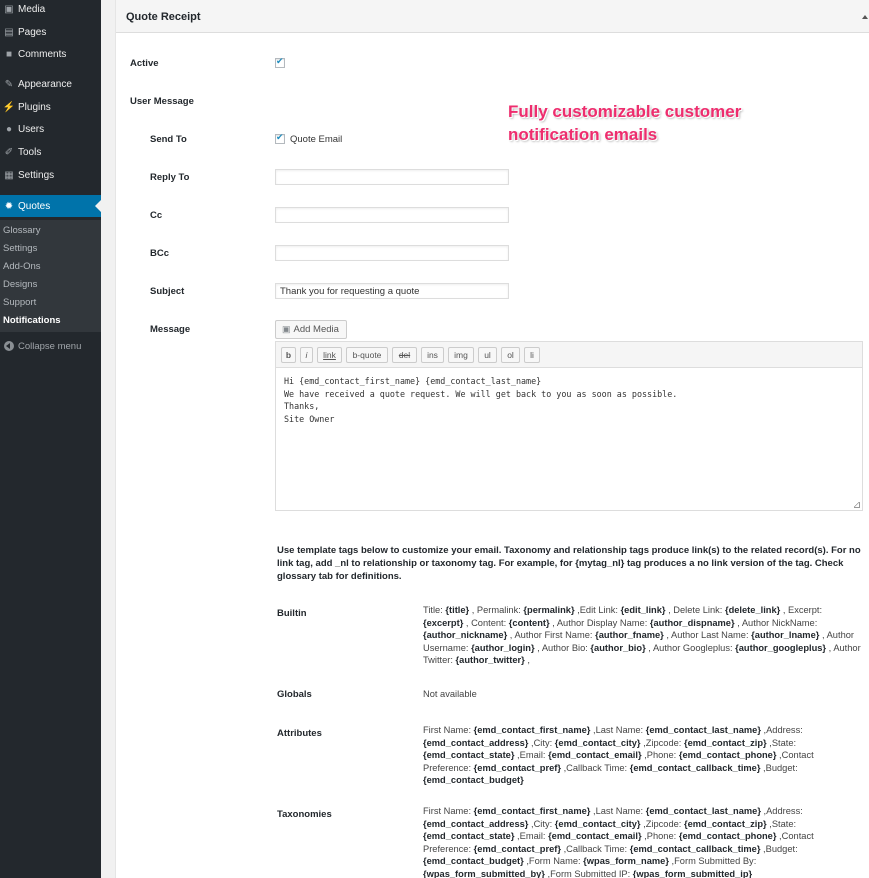  I want to click on tag-code: {delete_link}, so click(752, 610).